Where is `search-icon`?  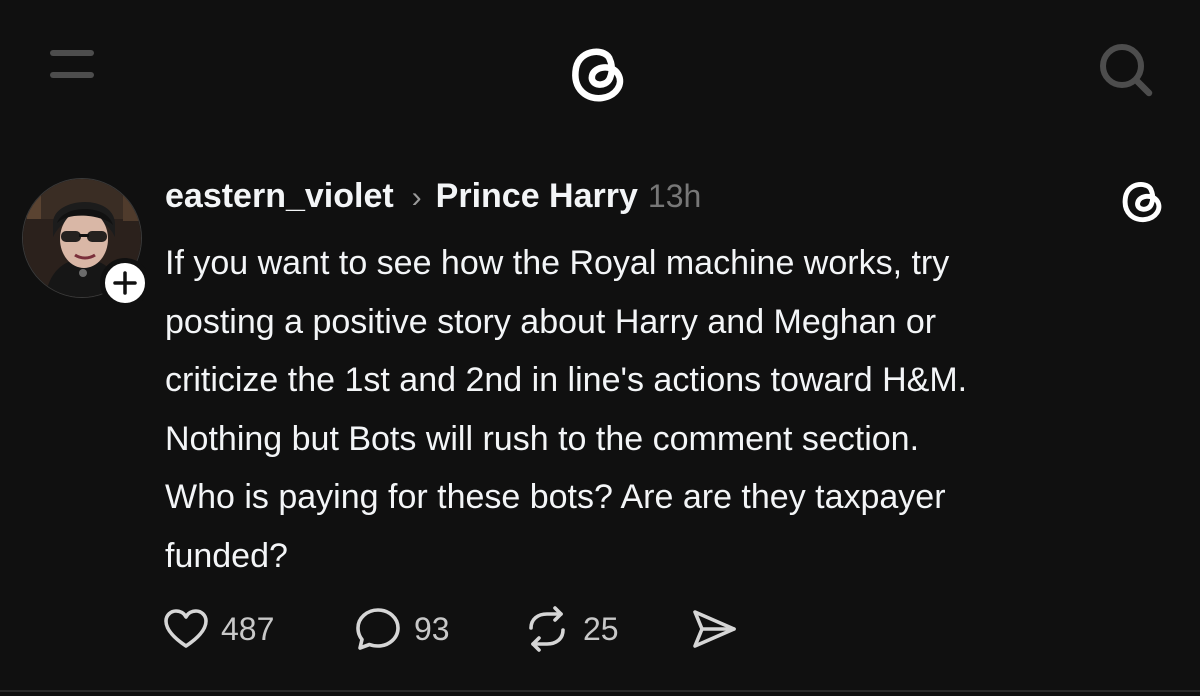 search-icon is located at coordinates (1126, 70).